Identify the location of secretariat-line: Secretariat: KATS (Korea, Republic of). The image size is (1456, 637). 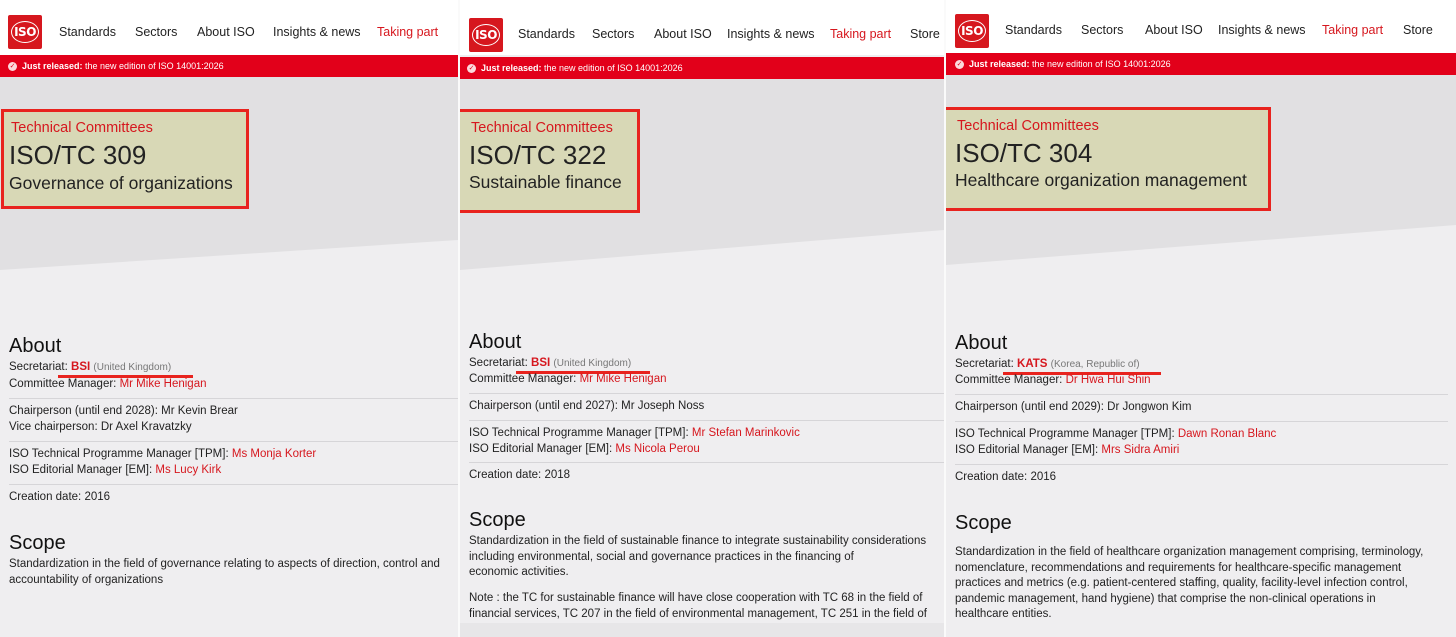
(1047, 364).